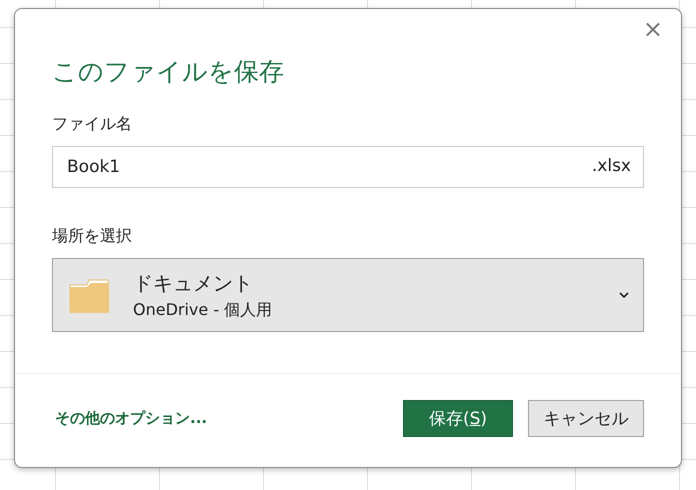  What do you see at coordinates (193, 283) in the screenshot?
I see `location-name: ドキュメント` at bounding box center [193, 283].